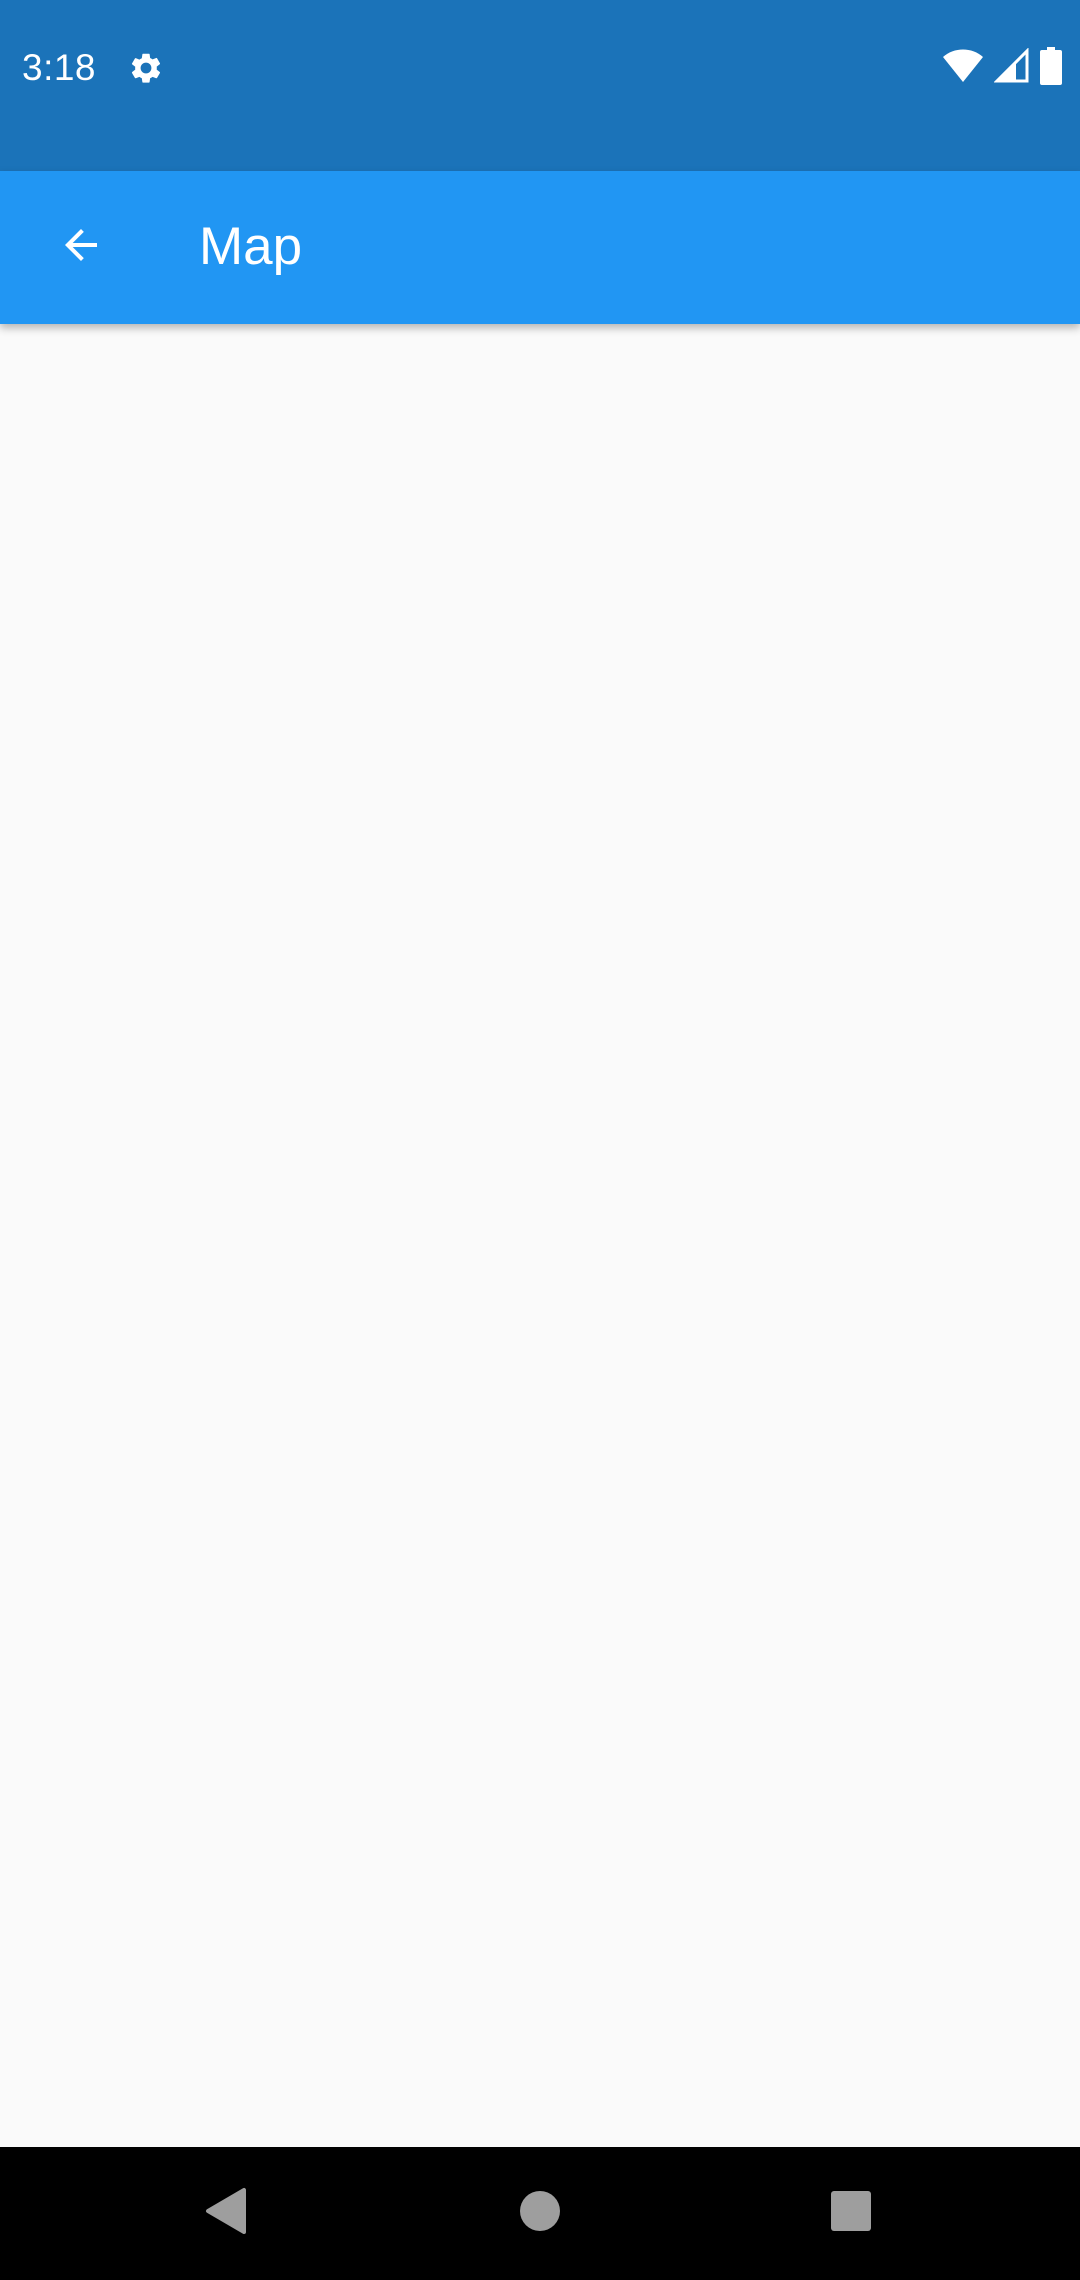 Image resolution: width=1080 pixels, height=2280 pixels. I want to click on nav-back-icon, so click(226, 2213).